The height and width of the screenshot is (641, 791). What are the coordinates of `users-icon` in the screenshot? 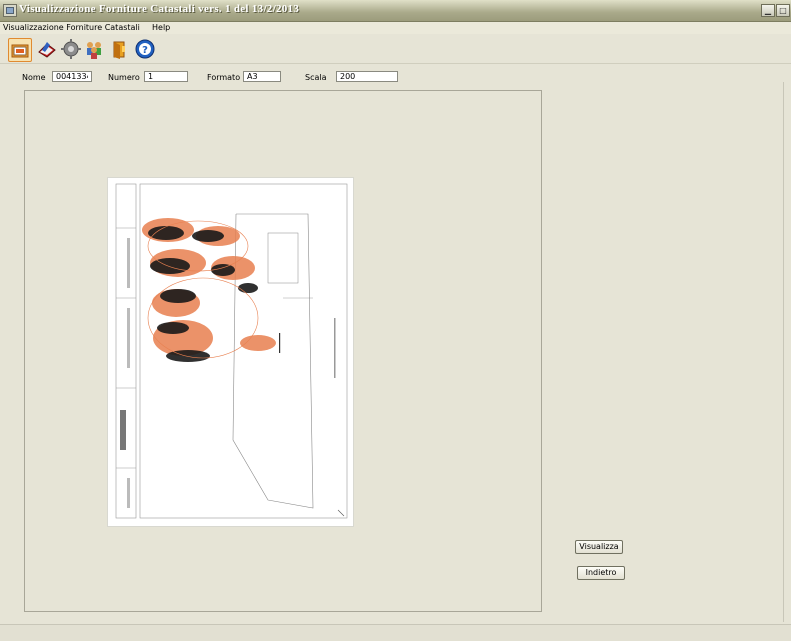 It's located at (94, 50).